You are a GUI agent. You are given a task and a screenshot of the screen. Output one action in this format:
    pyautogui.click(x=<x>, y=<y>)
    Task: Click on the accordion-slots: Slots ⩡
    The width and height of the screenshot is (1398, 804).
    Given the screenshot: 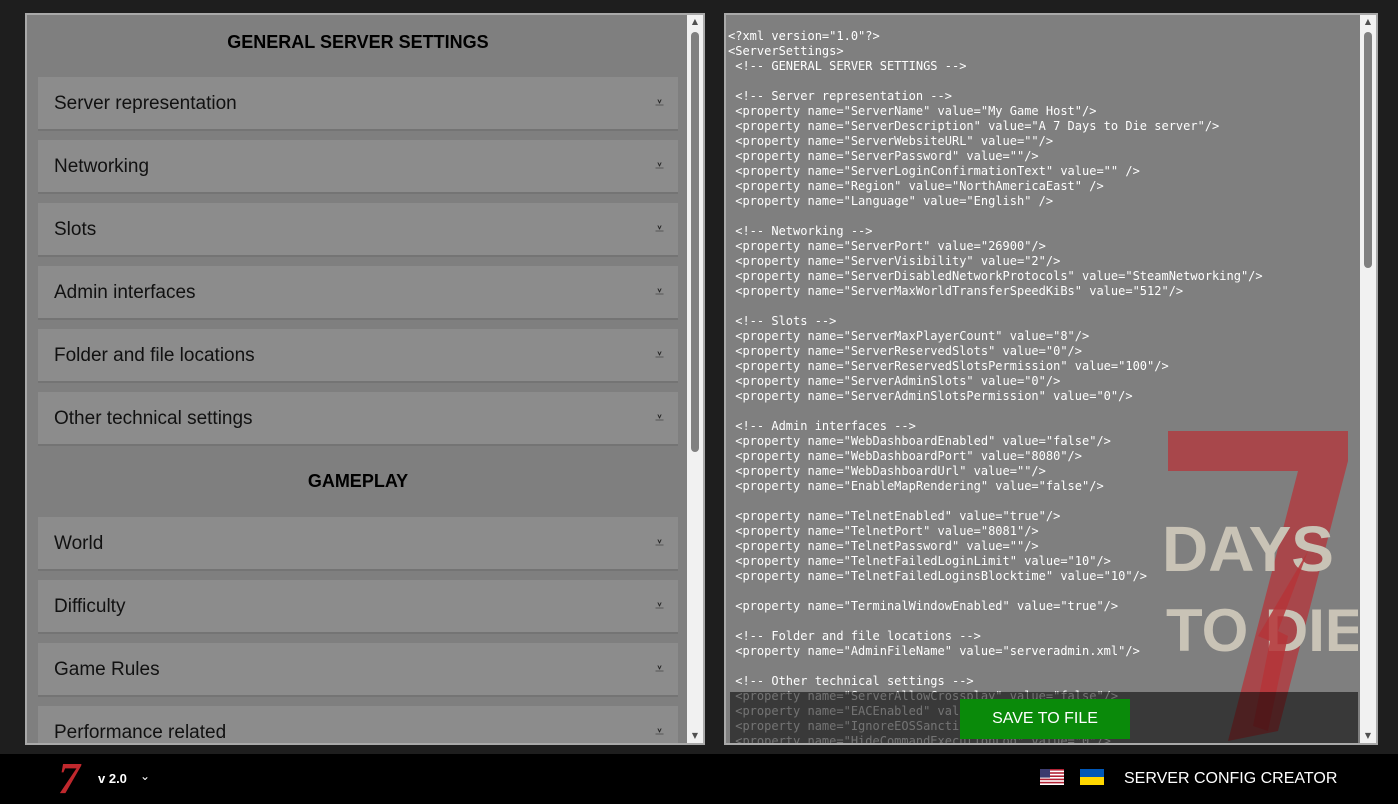 What is the action you would take?
    pyautogui.click(x=358, y=230)
    